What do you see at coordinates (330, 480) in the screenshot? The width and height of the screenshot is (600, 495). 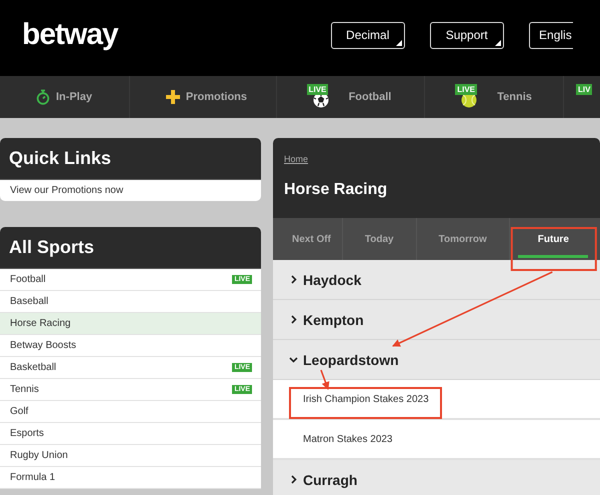 I see `meeting-name: Curragh` at bounding box center [330, 480].